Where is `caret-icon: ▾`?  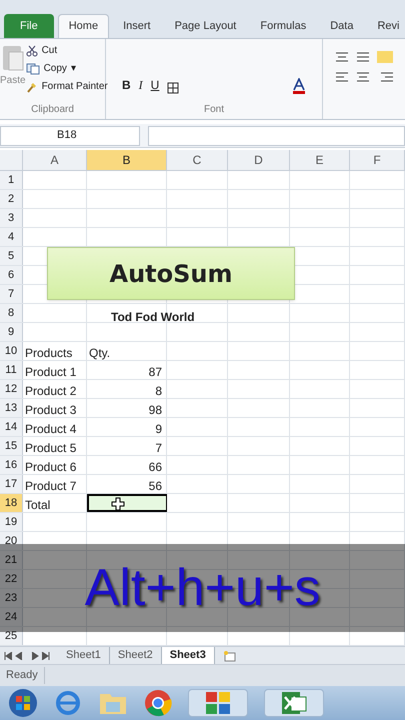
caret-icon: ▾ is located at coordinates (73, 68).